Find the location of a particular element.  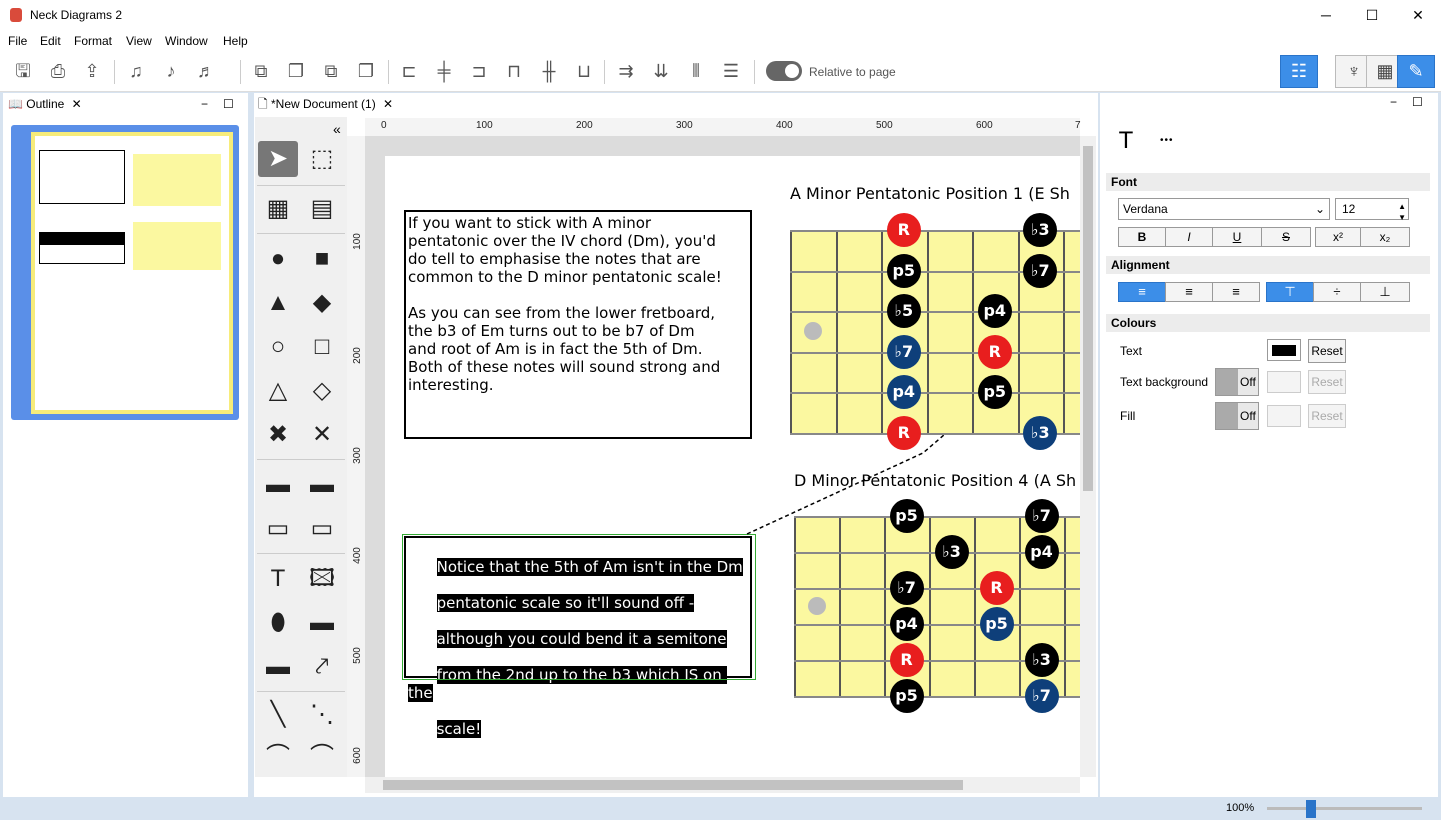

align-center-icon: ╪ is located at coordinates (444, 71).